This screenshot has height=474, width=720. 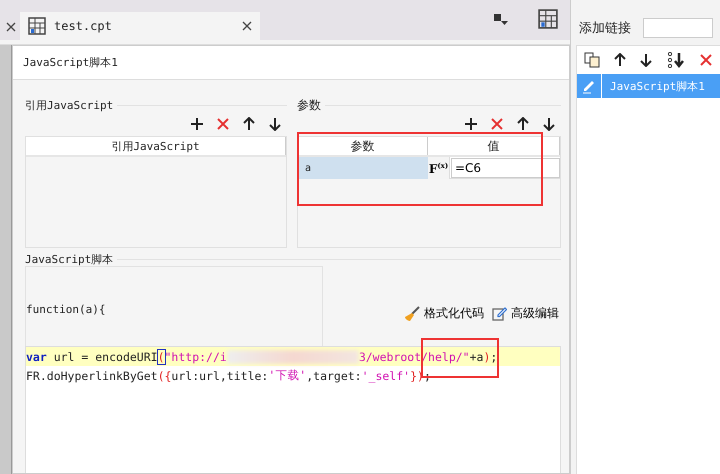 What do you see at coordinates (592, 60) in the screenshot?
I see `copy-icon` at bounding box center [592, 60].